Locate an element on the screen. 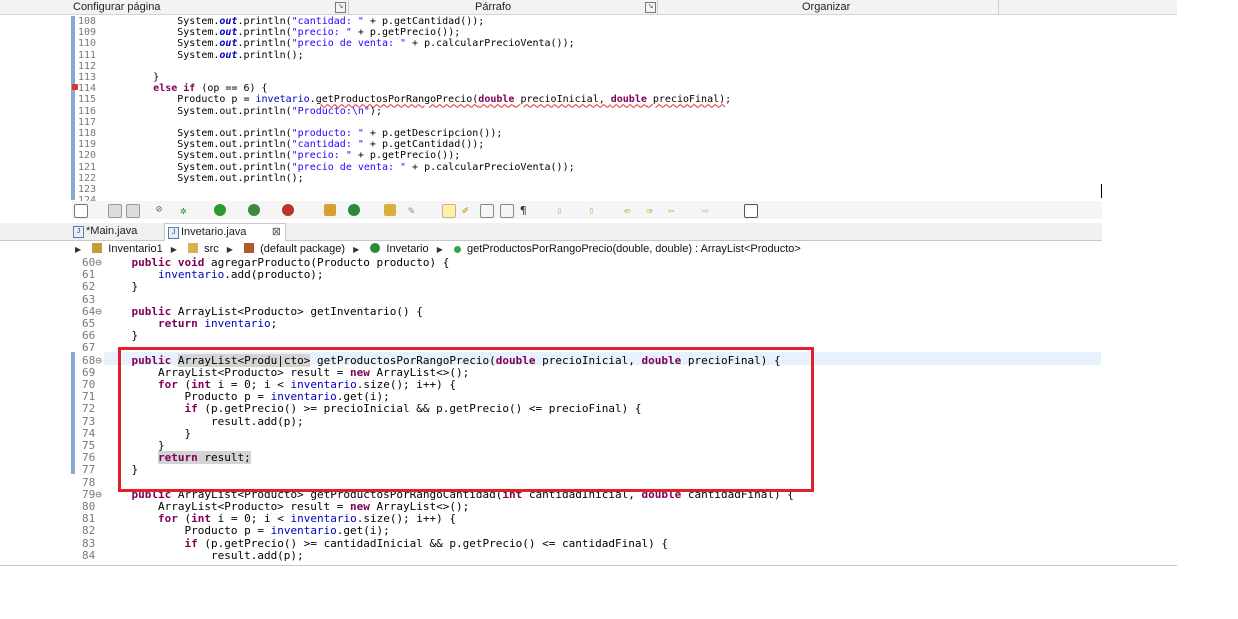 This screenshot has width=1238, height=619. line-number: 72 is located at coordinates (89, 409).